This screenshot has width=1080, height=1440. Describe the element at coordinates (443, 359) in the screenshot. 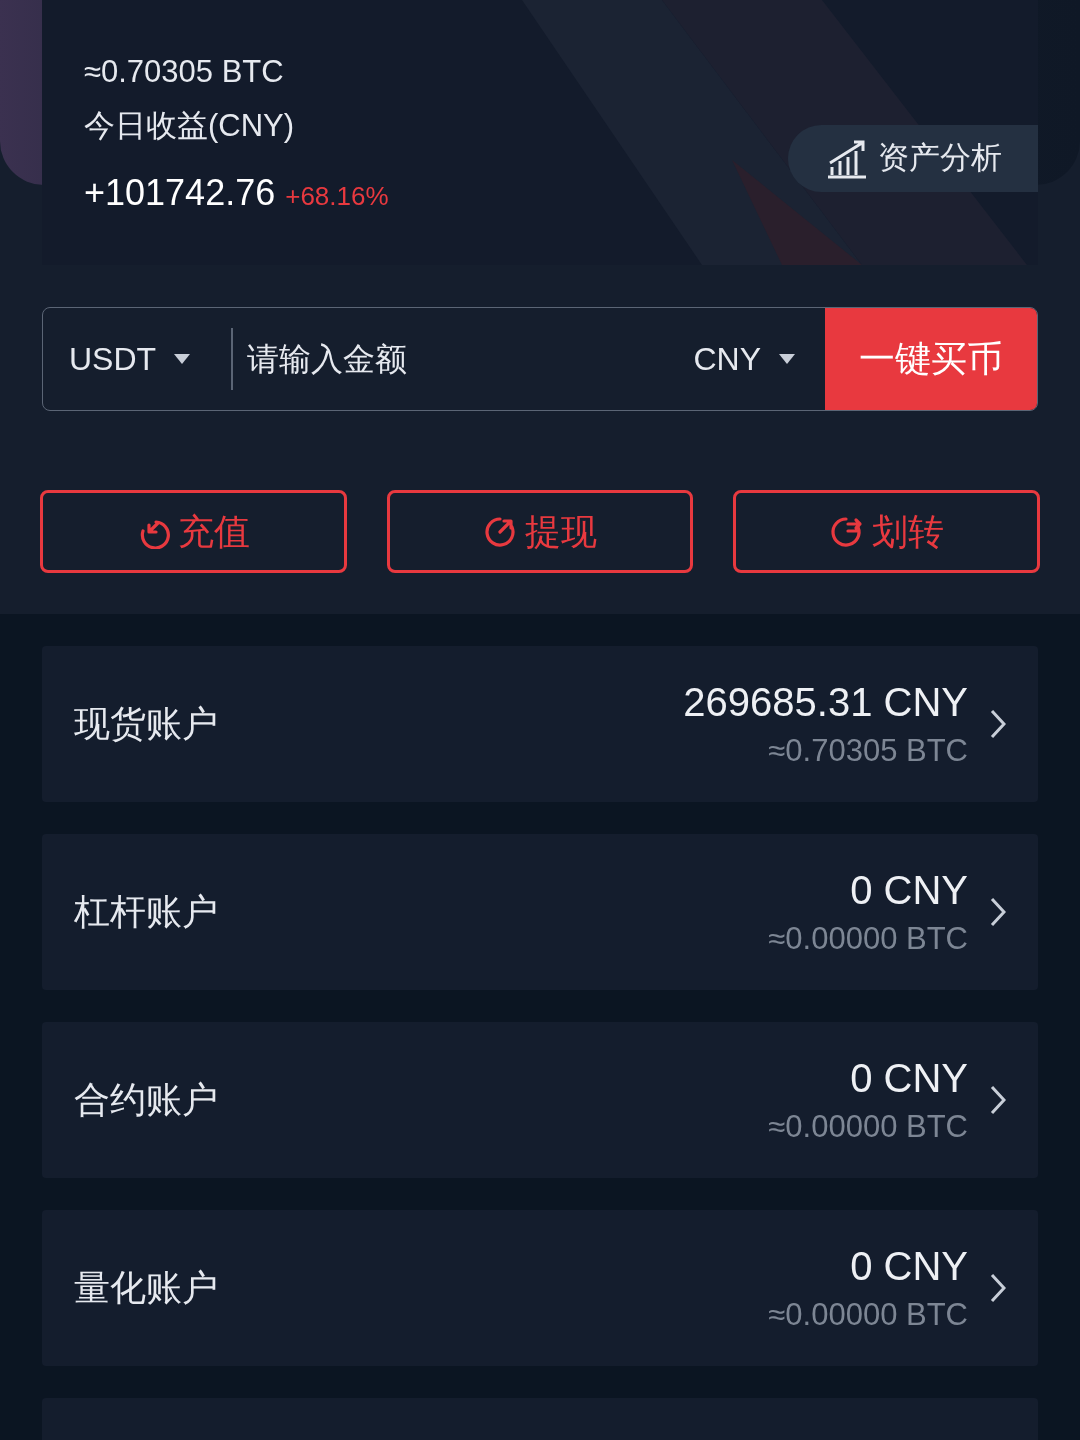

I see `amount-input: 请输入金额` at that location.